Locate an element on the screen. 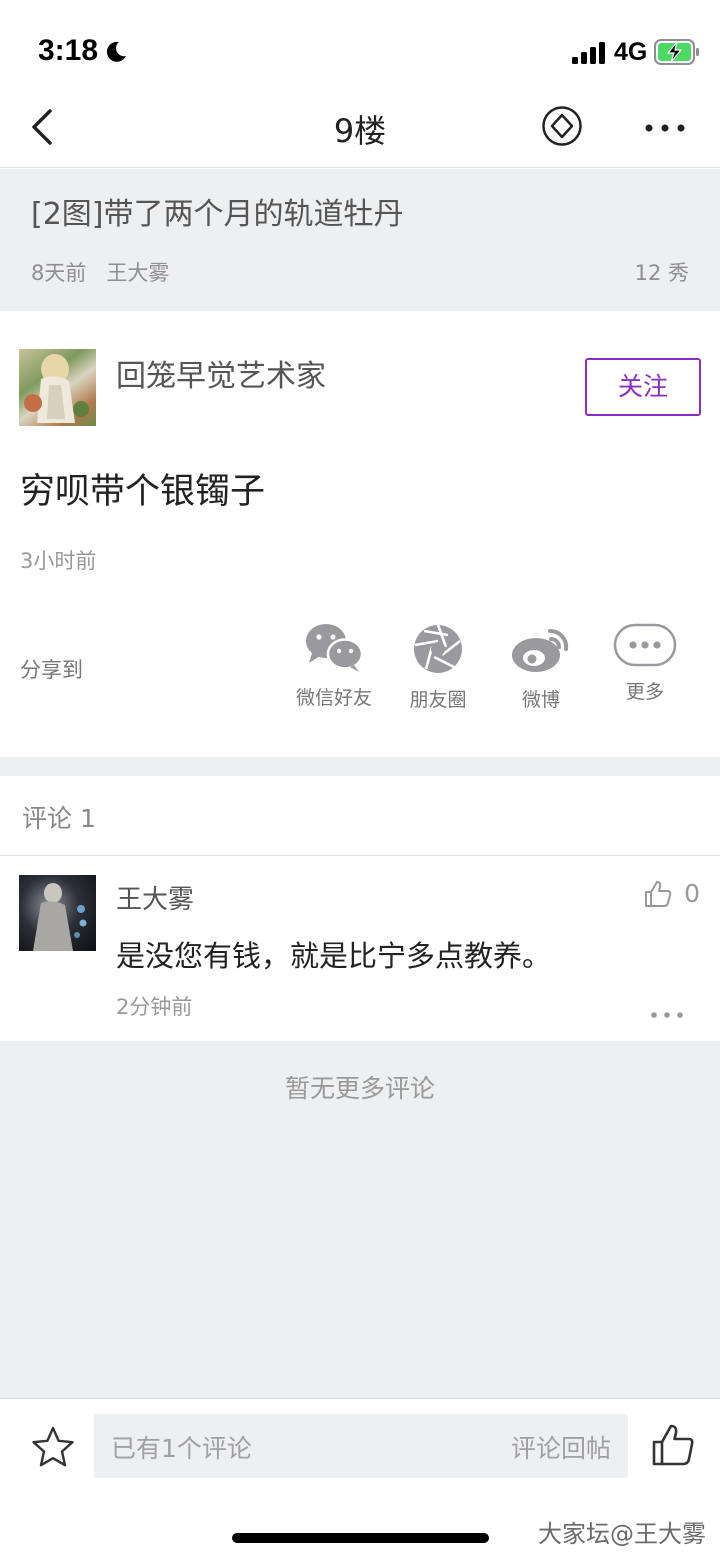 The image size is (720, 1559). wechat-icon is located at coordinates (335, 648).